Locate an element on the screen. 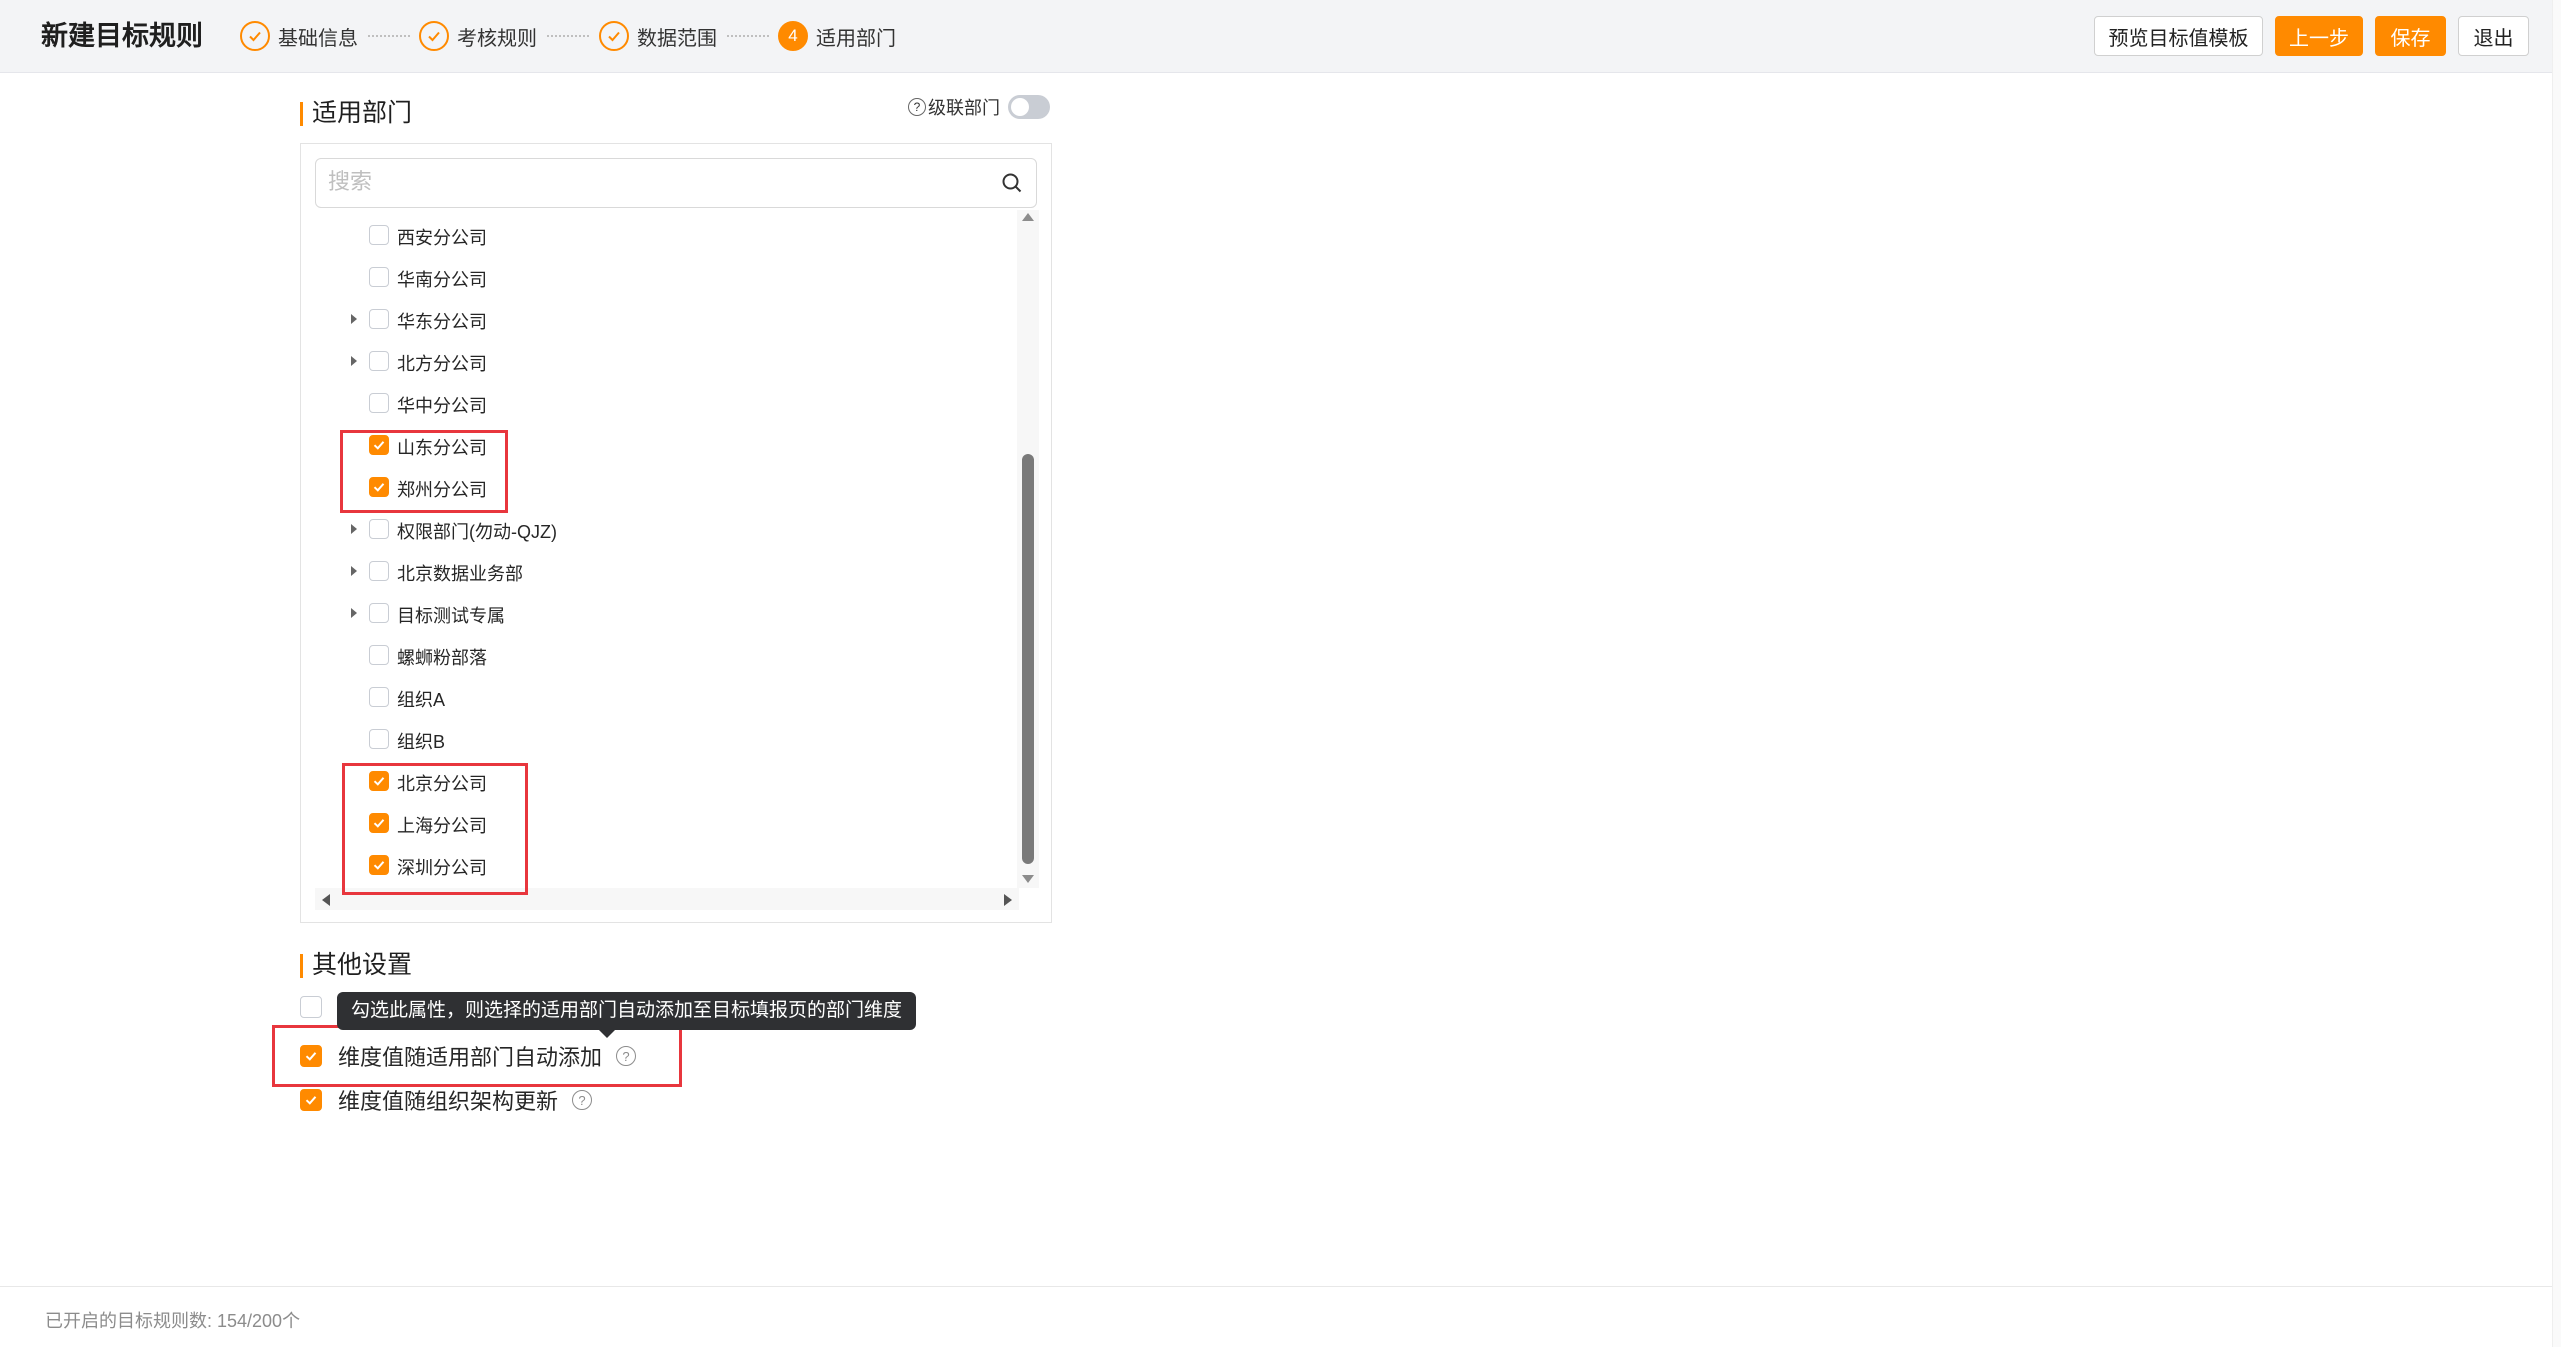  search-icon is located at coordinates (1012, 183).